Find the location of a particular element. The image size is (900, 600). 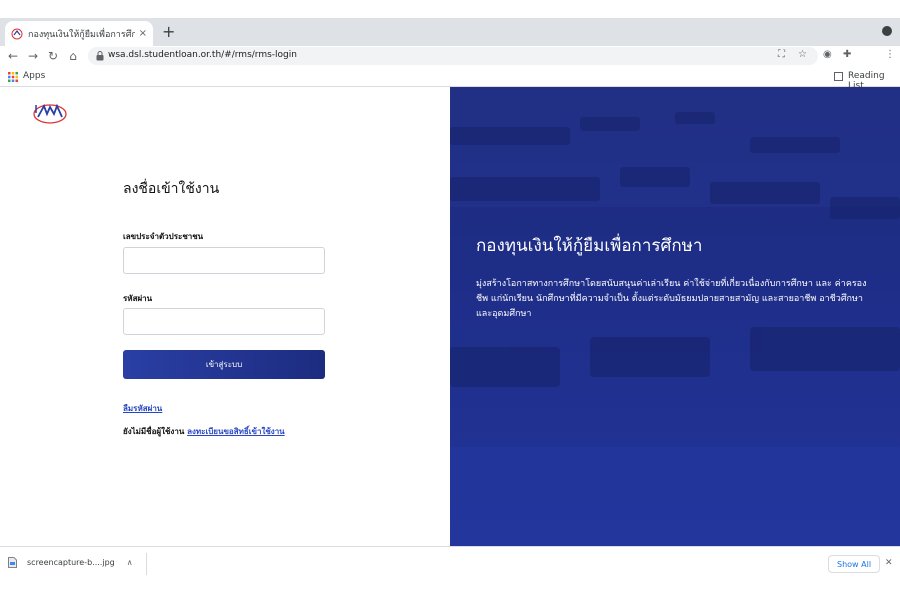

reload-icon: ↻ is located at coordinates (53, 56).